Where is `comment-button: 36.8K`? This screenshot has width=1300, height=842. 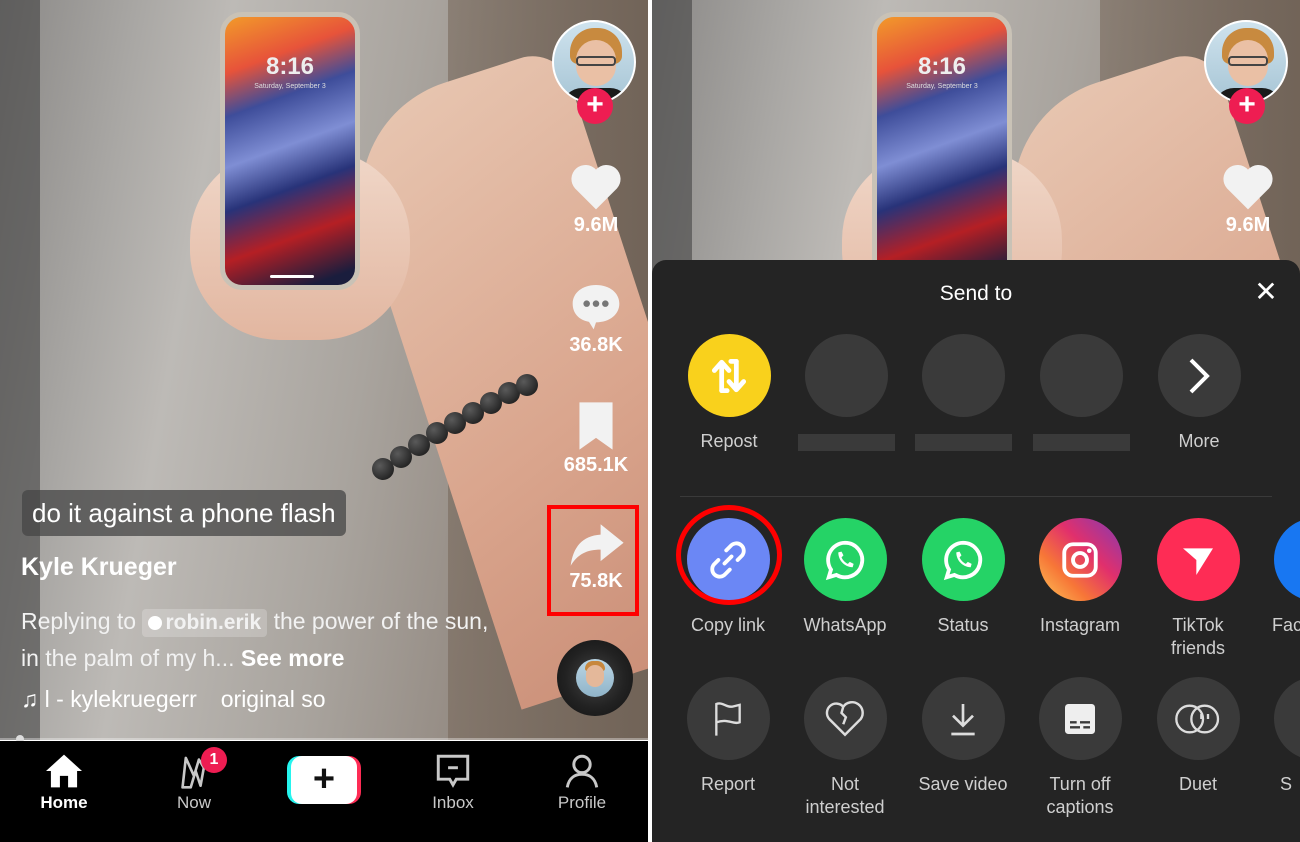
comment-button: 36.8K is located at coordinates (596, 318).